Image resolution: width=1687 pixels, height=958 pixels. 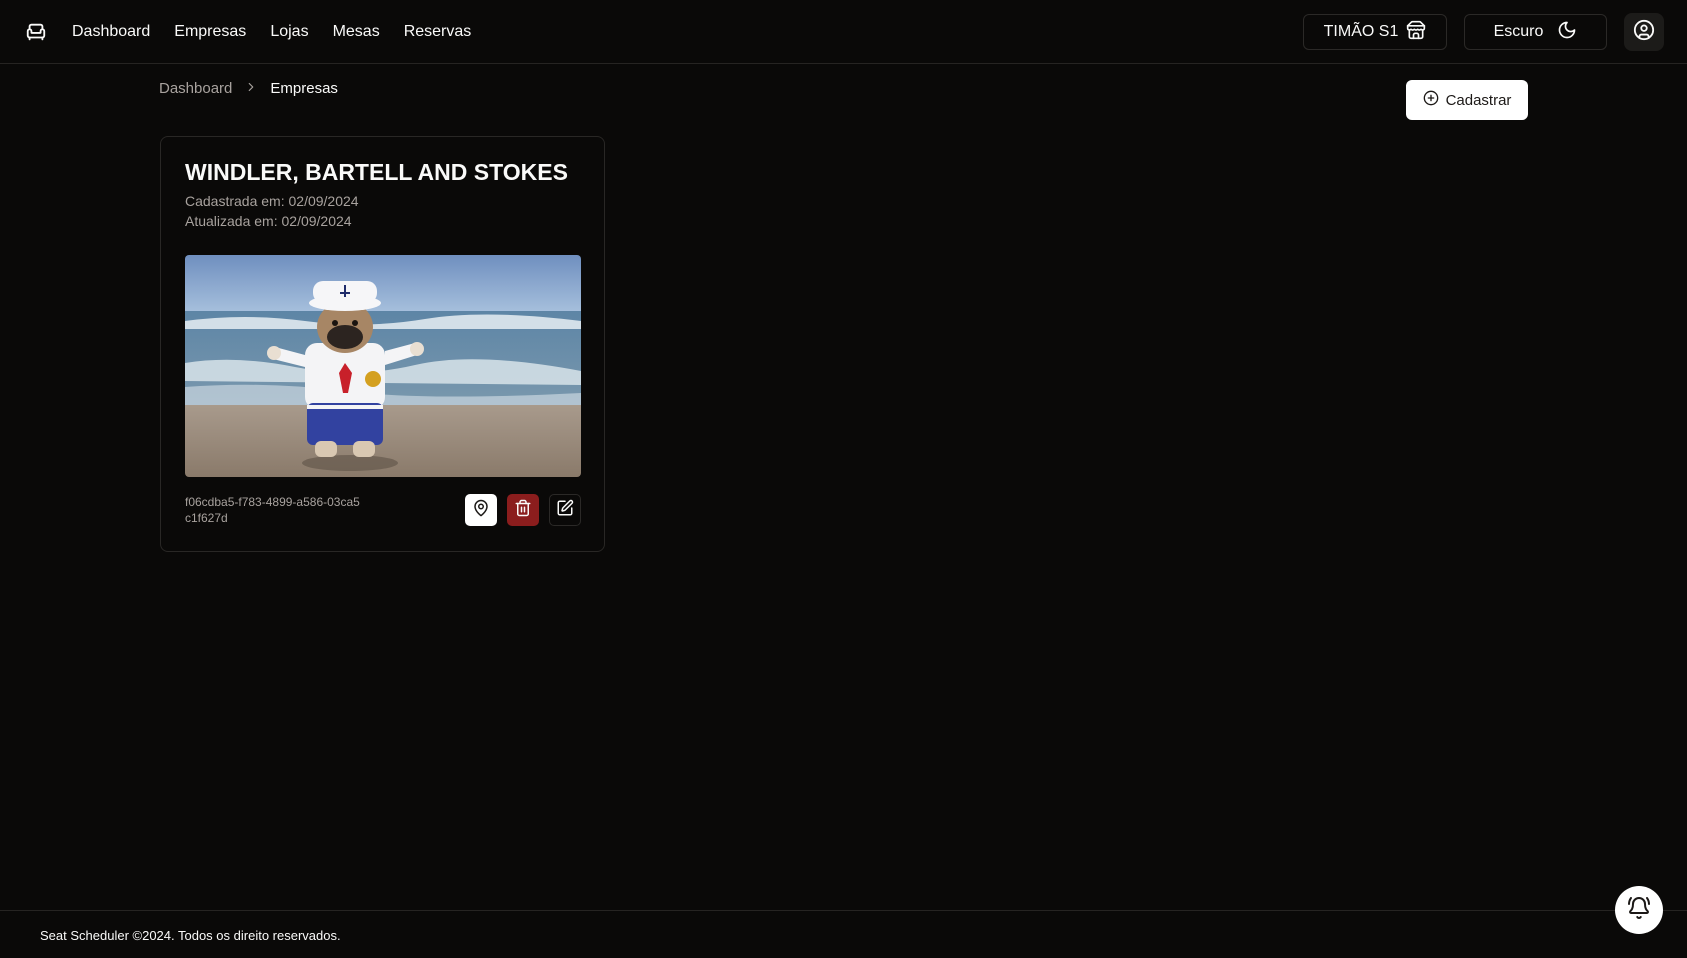 I want to click on delete-button, so click(x=523, y=510).